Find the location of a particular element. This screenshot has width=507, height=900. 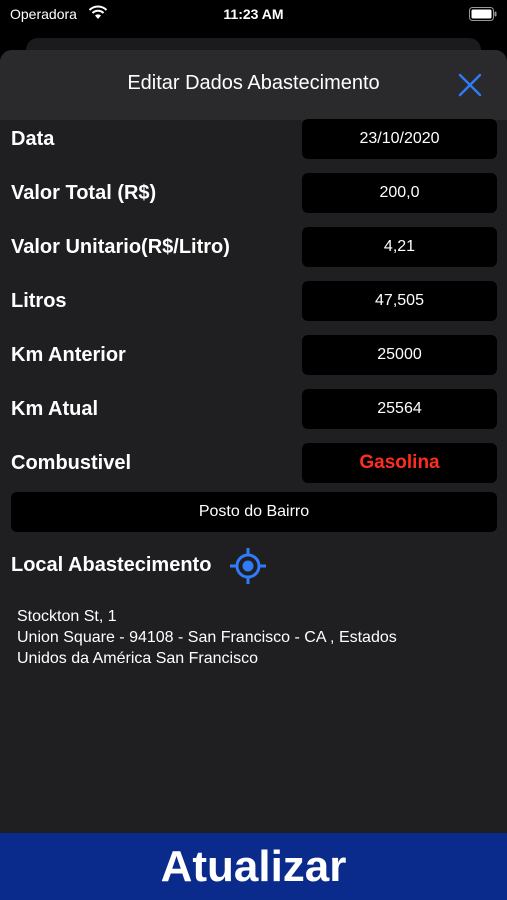

page-title: Editar Dados Abastecimento is located at coordinates (253, 83).